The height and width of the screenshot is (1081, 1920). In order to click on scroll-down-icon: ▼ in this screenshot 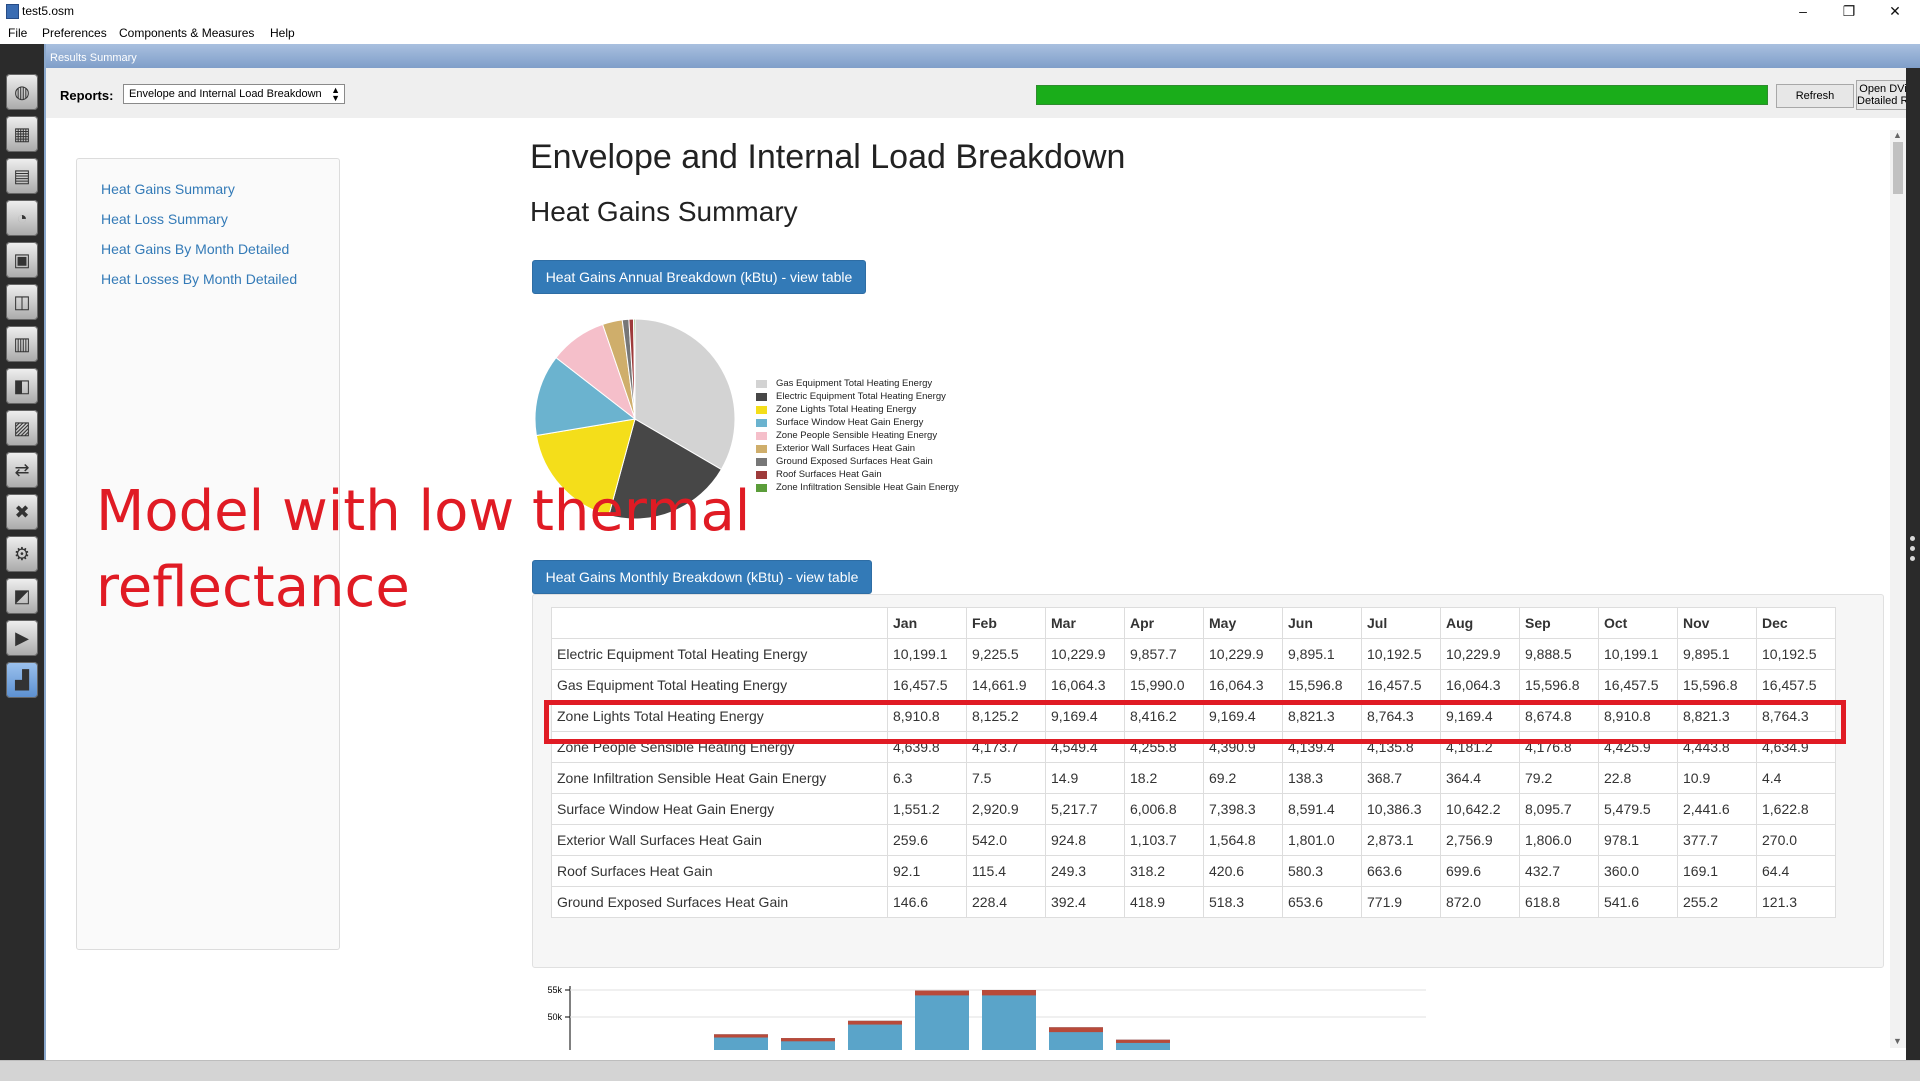, I will do `click(1897, 1041)`.